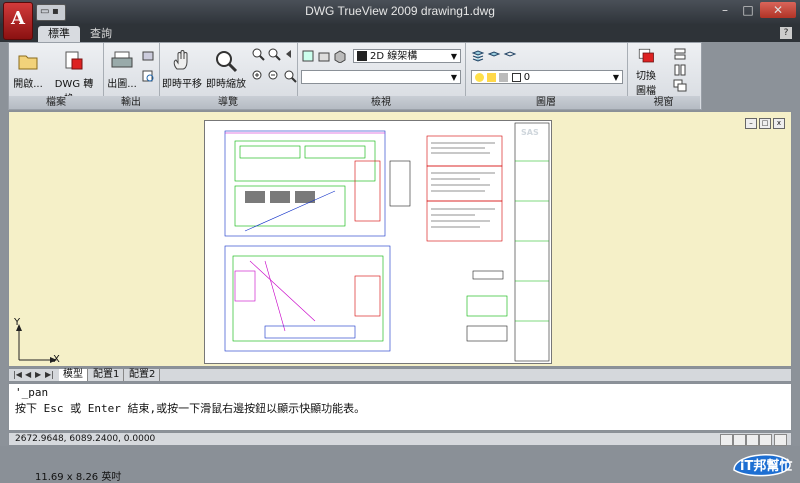 Image resolution: width=800 pixels, height=483 pixels. I want to click on view-panel-label: 檢視, so click(381, 102).